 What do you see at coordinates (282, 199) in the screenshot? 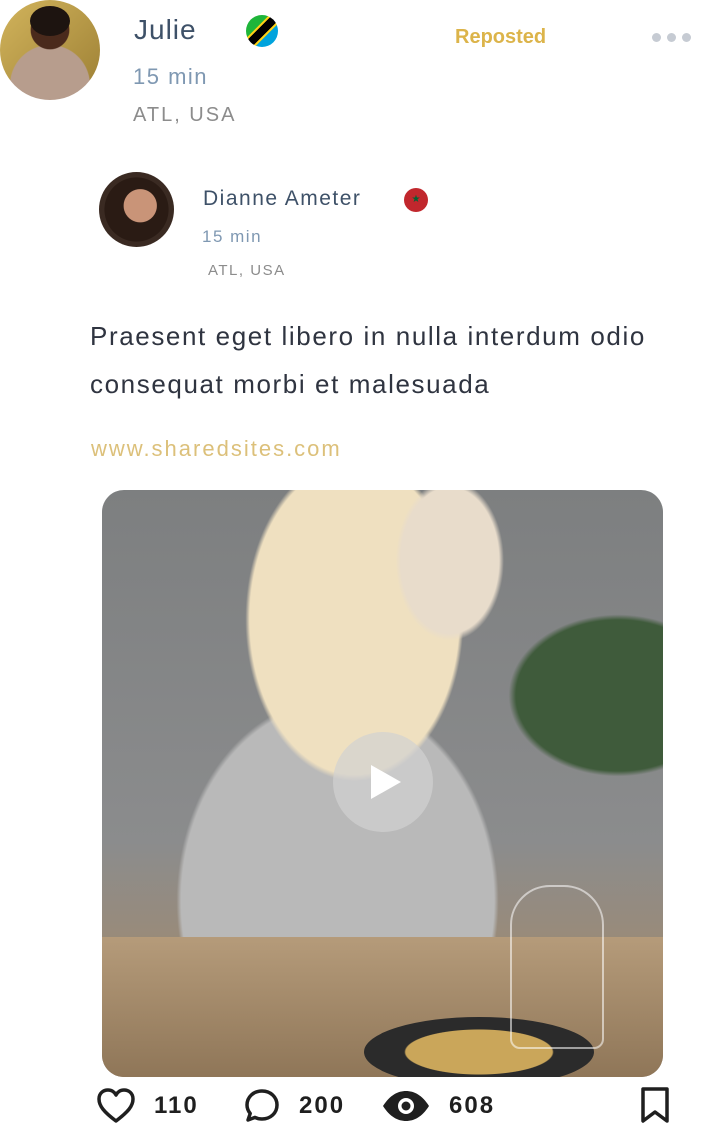
I see `author-name: Dianne Ameter` at bounding box center [282, 199].